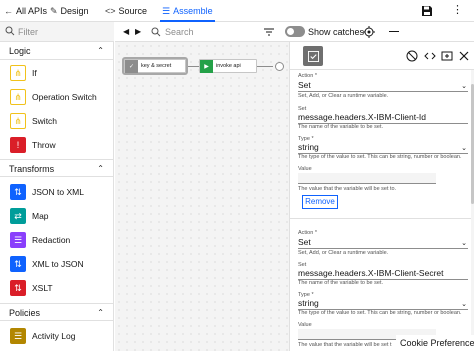 This screenshot has height=351, width=474. What do you see at coordinates (18, 97) in the screenshot?
I see `operation-switch-icon: ⋔` at bounding box center [18, 97].